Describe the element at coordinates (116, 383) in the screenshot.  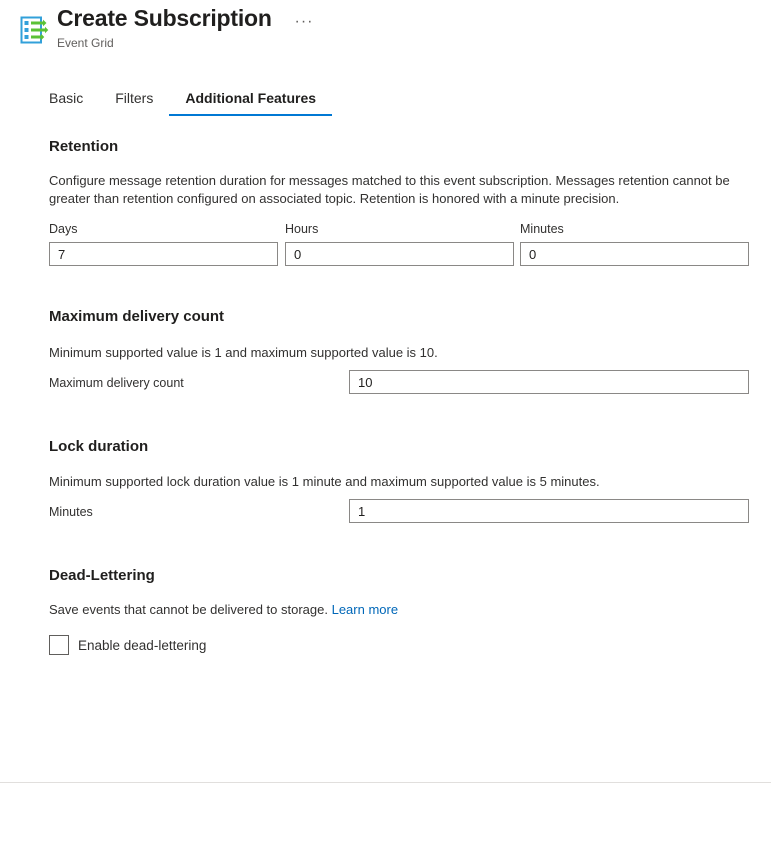
I see `label-maximum-delivery-count: Maximum delivery count` at that location.